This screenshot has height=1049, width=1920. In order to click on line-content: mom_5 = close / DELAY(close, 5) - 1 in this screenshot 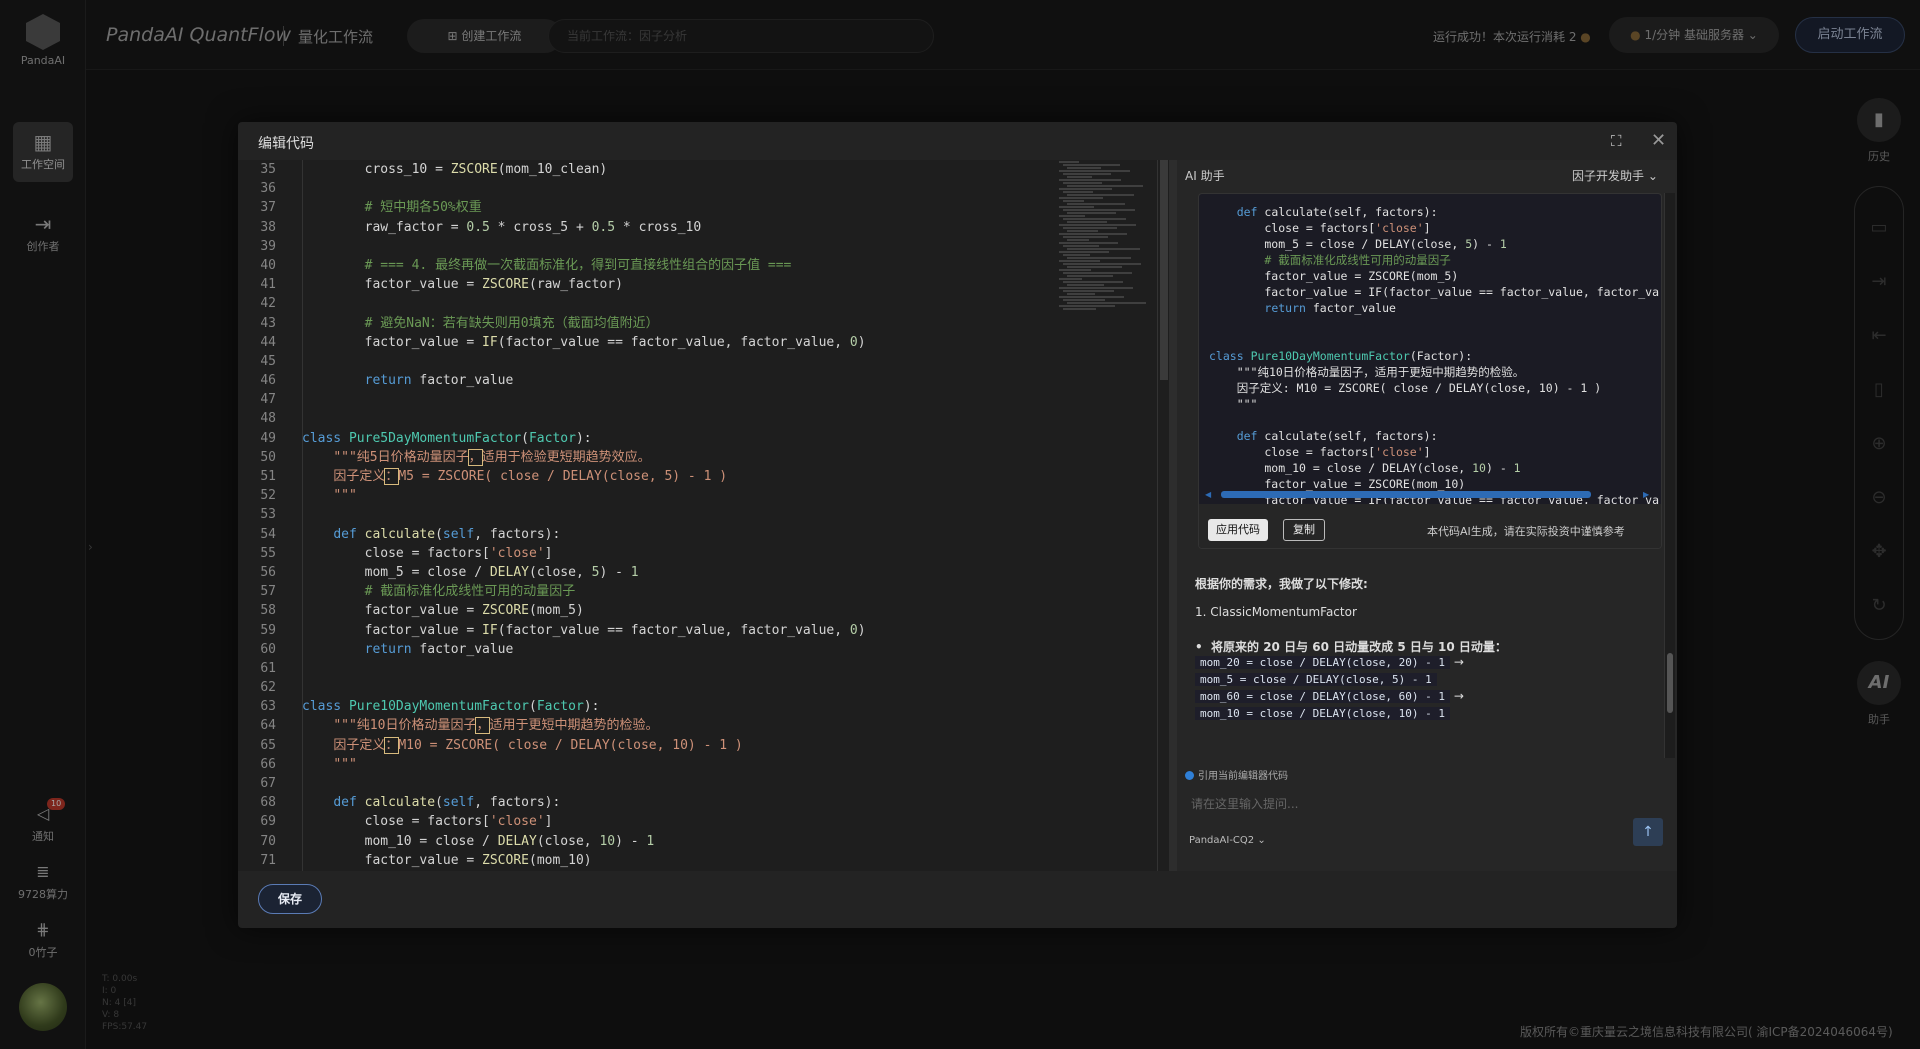, I will do `click(470, 572)`.